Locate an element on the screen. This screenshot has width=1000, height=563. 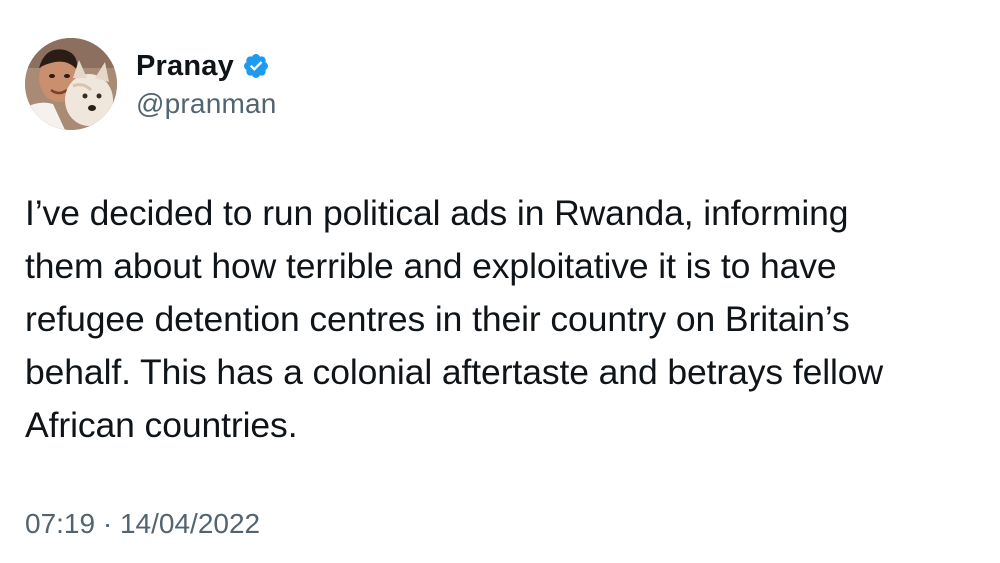
tweet-date: 14/04/2022 is located at coordinates (190, 523).